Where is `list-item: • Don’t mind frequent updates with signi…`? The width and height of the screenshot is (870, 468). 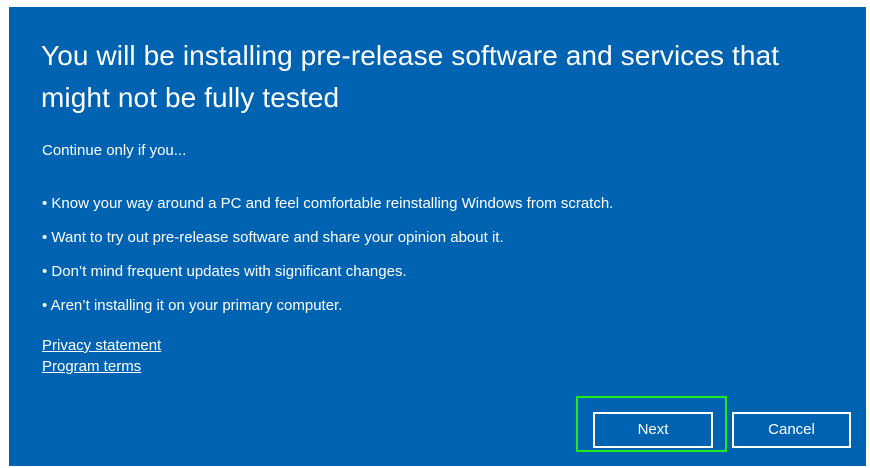
list-item: • Don’t mind frequent updates with signi… is located at coordinates (224, 271).